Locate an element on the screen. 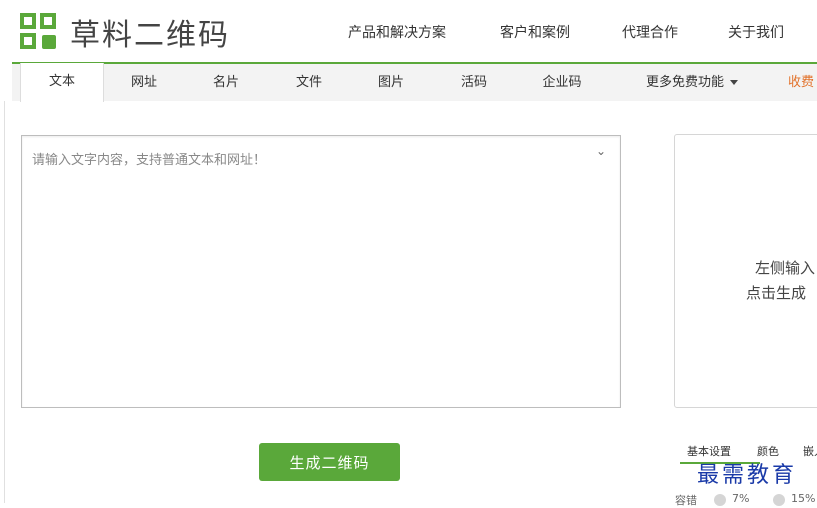  nav-about: 关于我们 is located at coordinates (756, 32).